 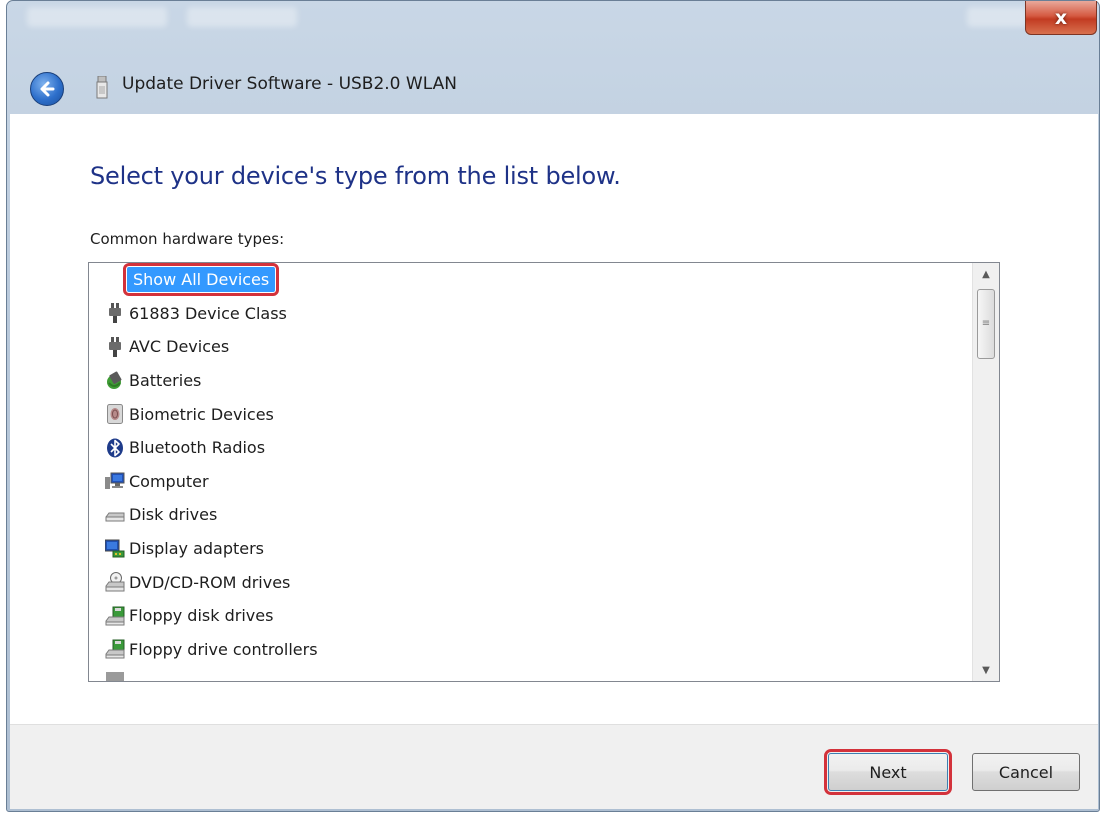 I want to click on back-button, so click(x=47, y=89).